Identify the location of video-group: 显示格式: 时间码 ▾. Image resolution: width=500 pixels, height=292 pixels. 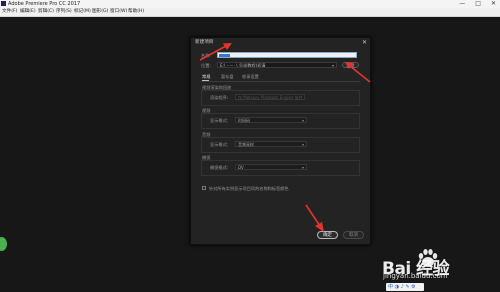
(280, 121).